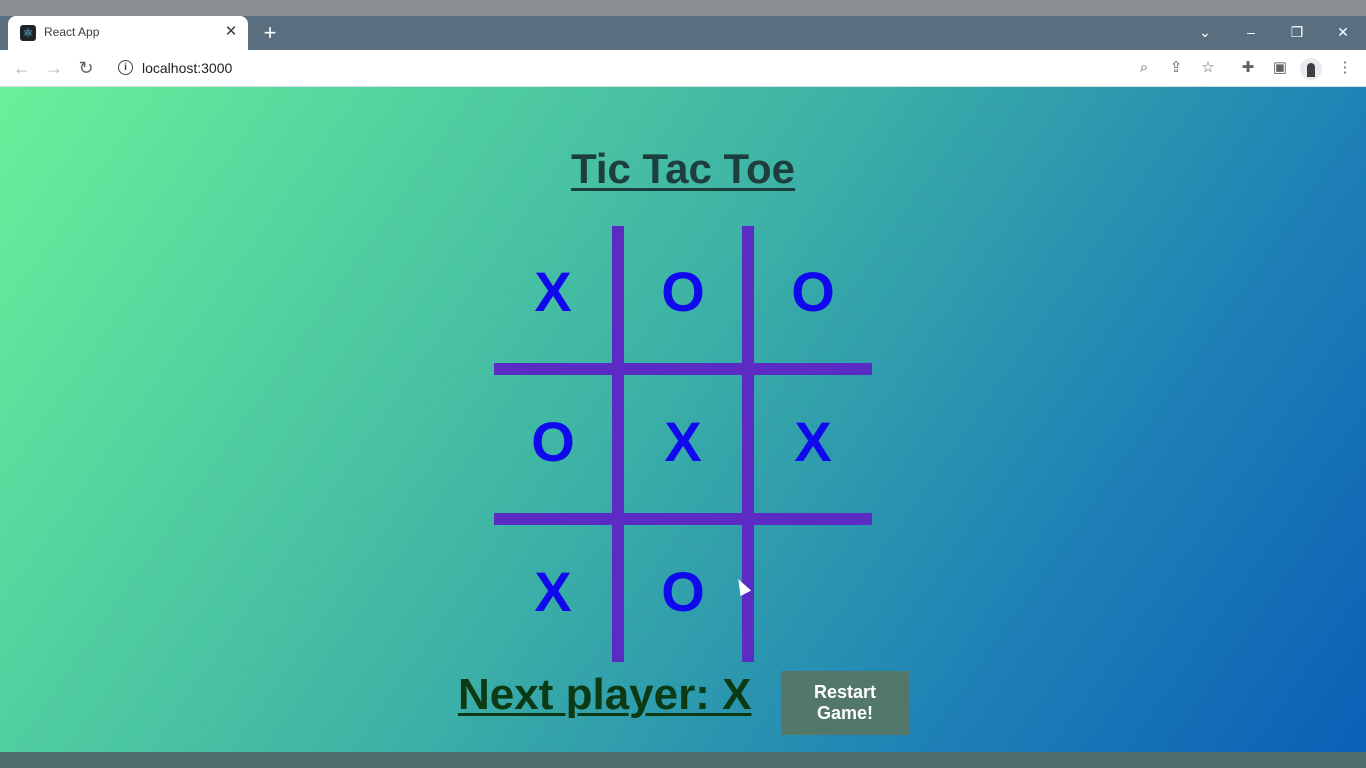  Describe the element at coordinates (813, 441) in the screenshot. I see `board-cell-6: X` at that location.